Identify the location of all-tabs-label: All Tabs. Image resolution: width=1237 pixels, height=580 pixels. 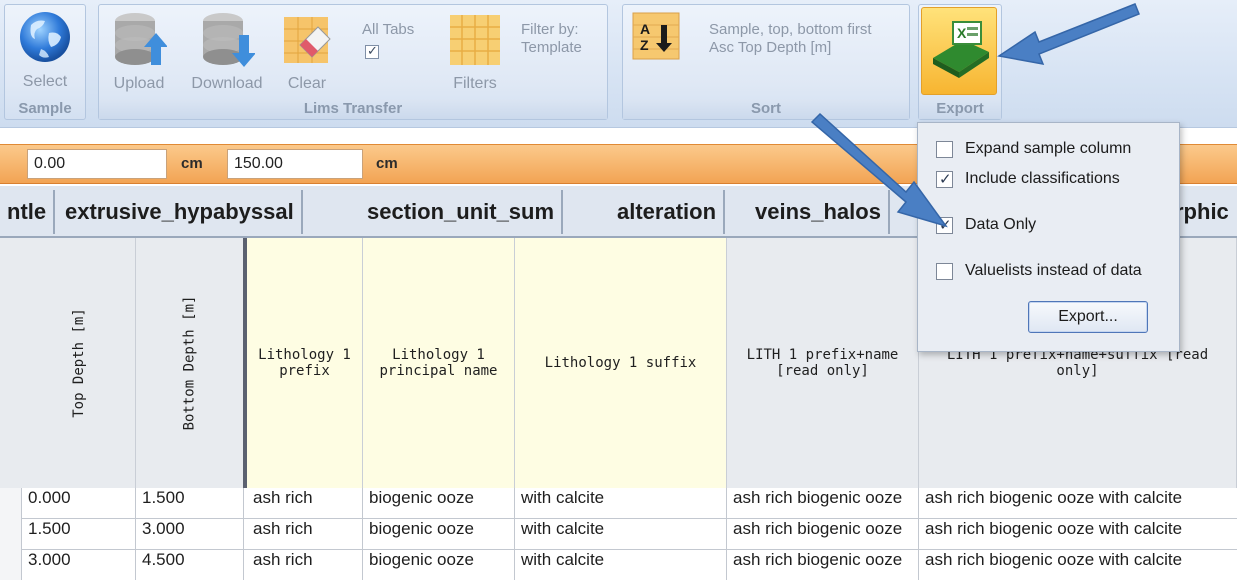
(388, 29).